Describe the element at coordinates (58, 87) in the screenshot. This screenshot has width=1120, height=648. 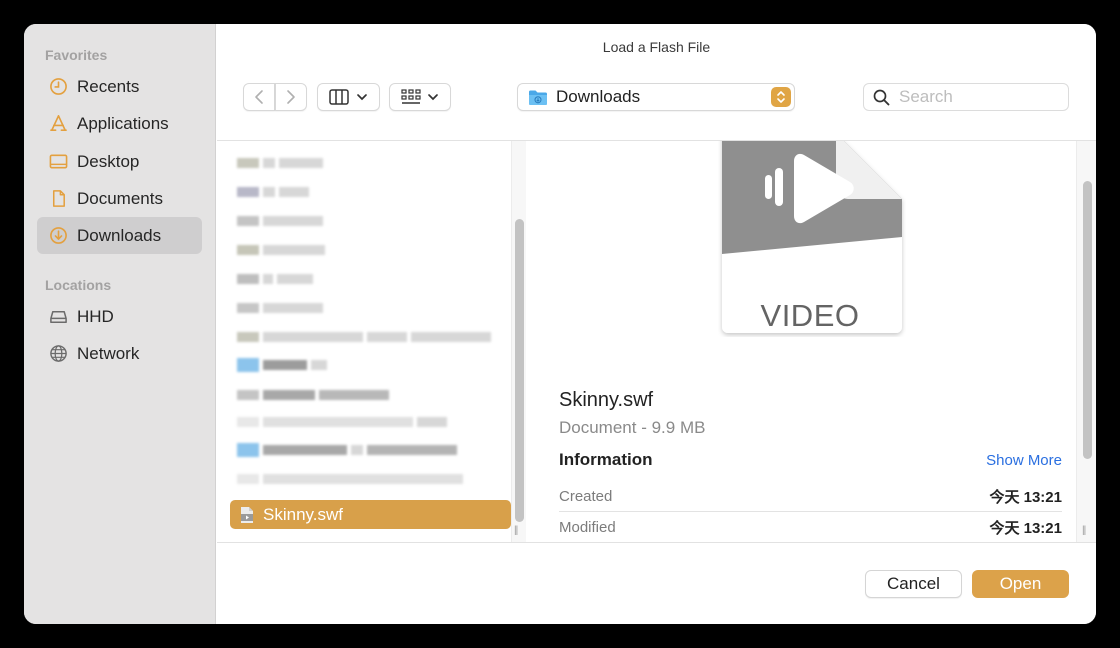
I see `clock-icon` at that location.